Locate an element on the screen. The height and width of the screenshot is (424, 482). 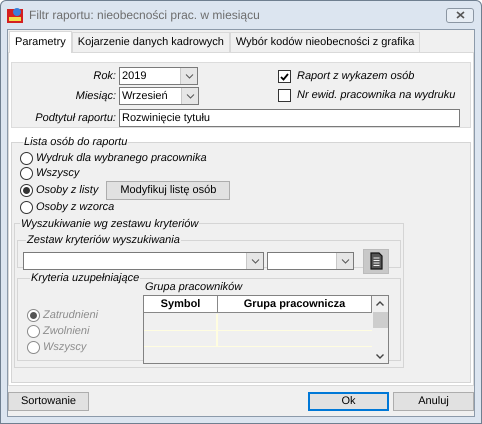
radio-label: Osoby z listy is located at coordinates (67, 190).